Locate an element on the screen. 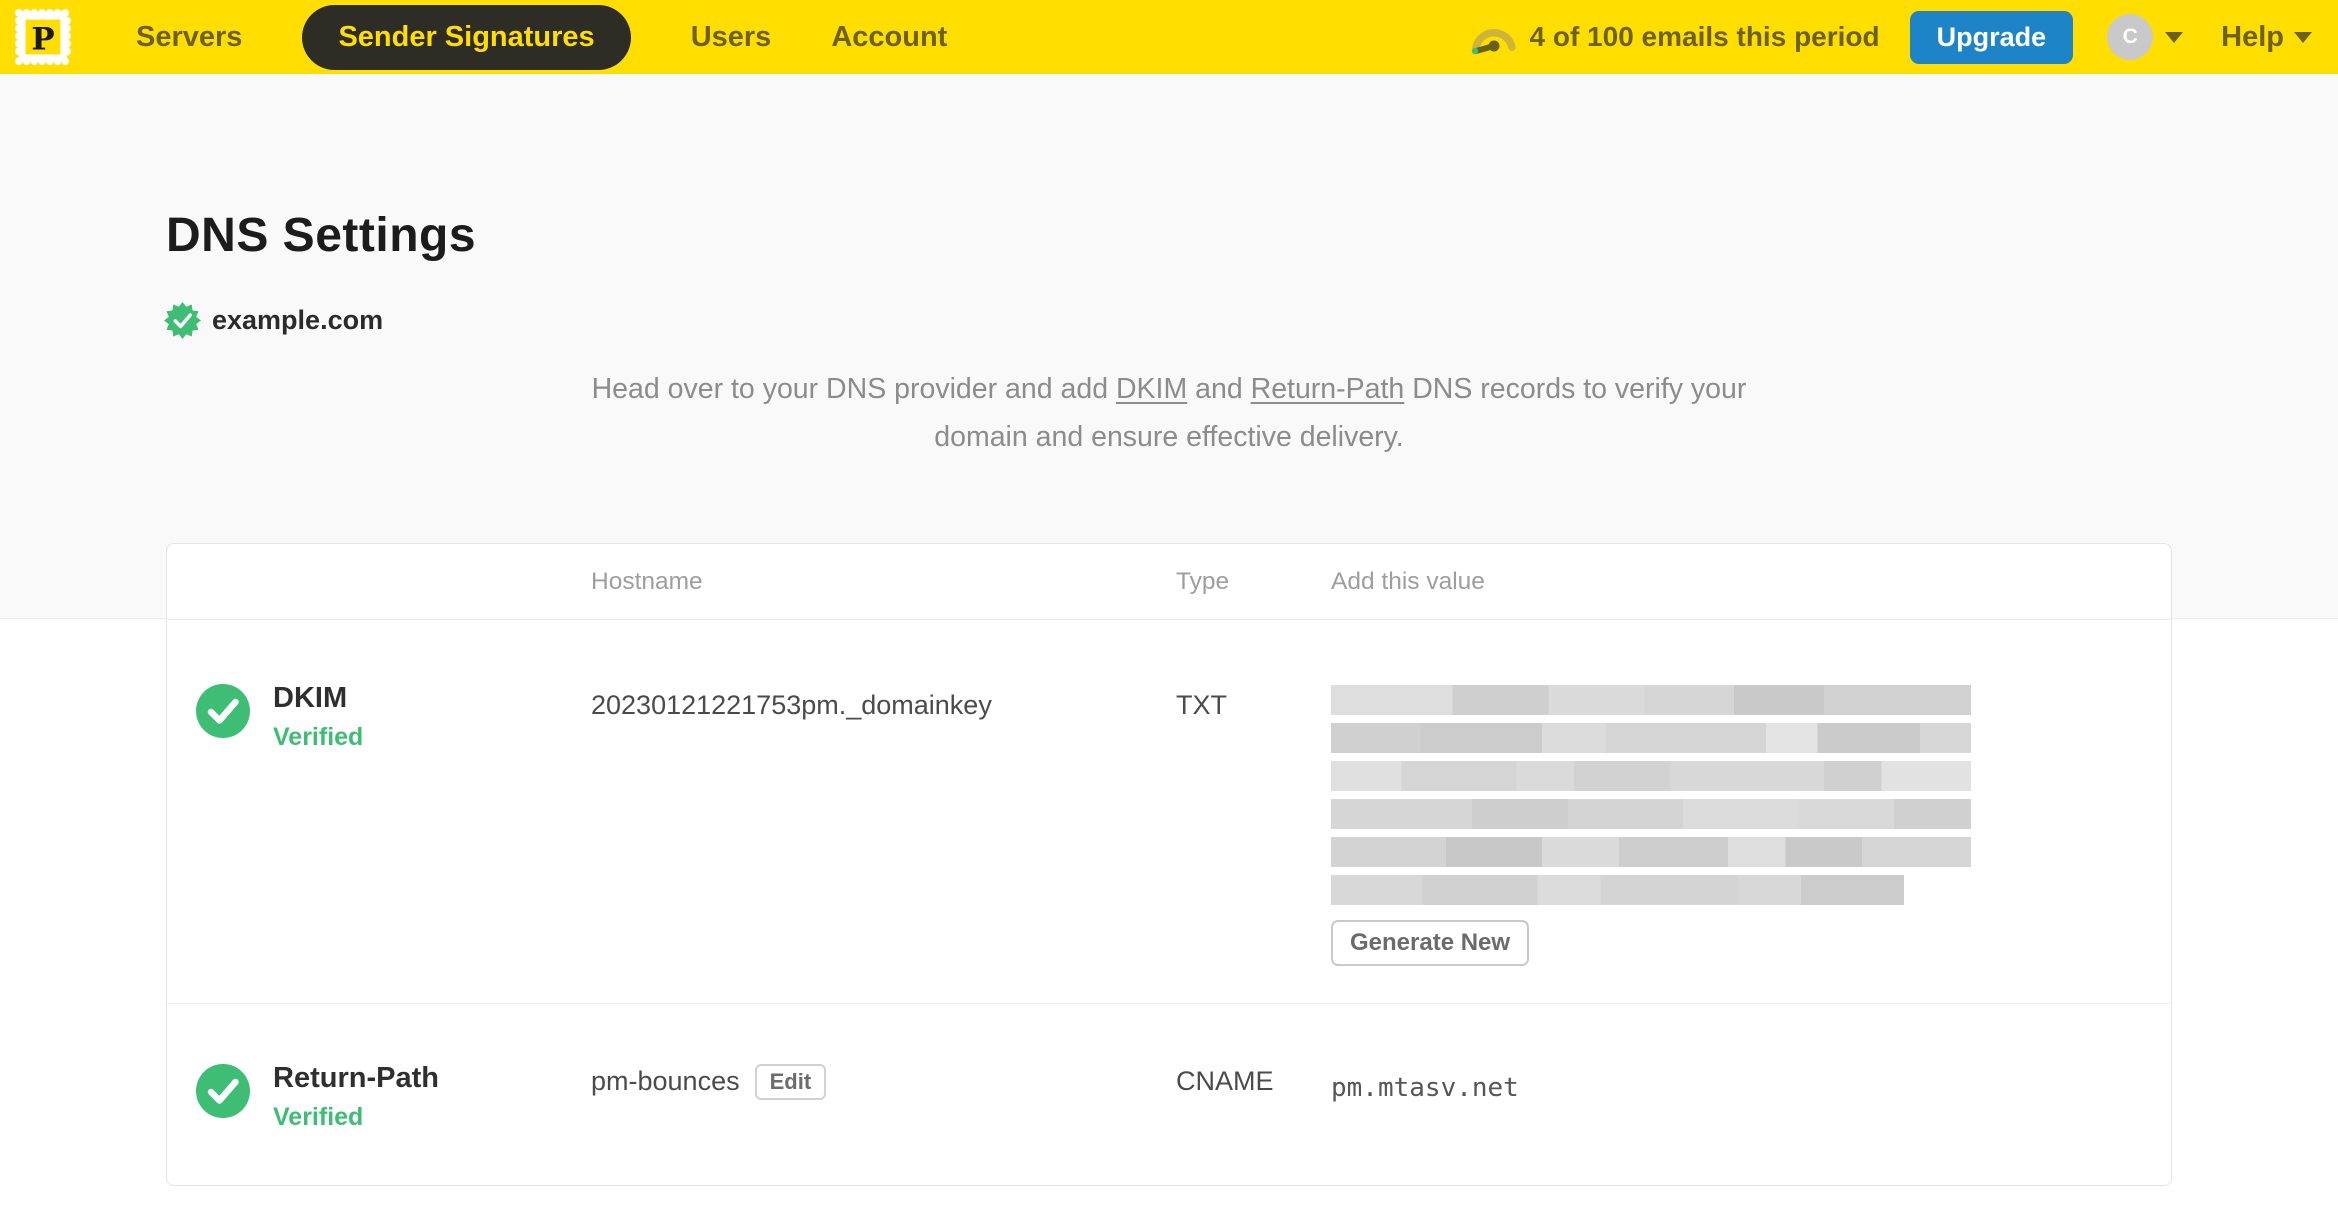  usage-meter: 4 of 100 emails this period is located at coordinates (1675, 37).